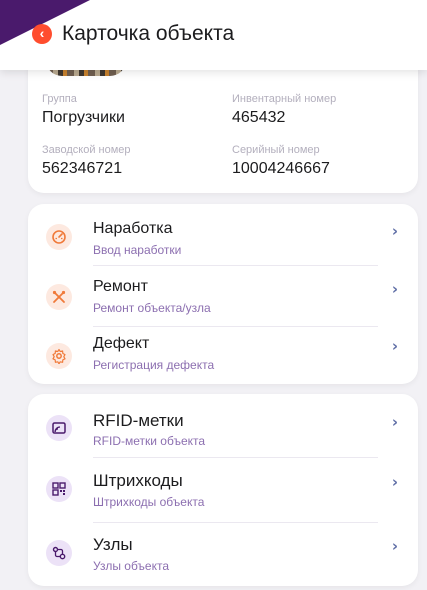  Describe the element at coordinates (137, 250) in the screenshot. I see `row-subtitle: Ввод наработки` at that location.